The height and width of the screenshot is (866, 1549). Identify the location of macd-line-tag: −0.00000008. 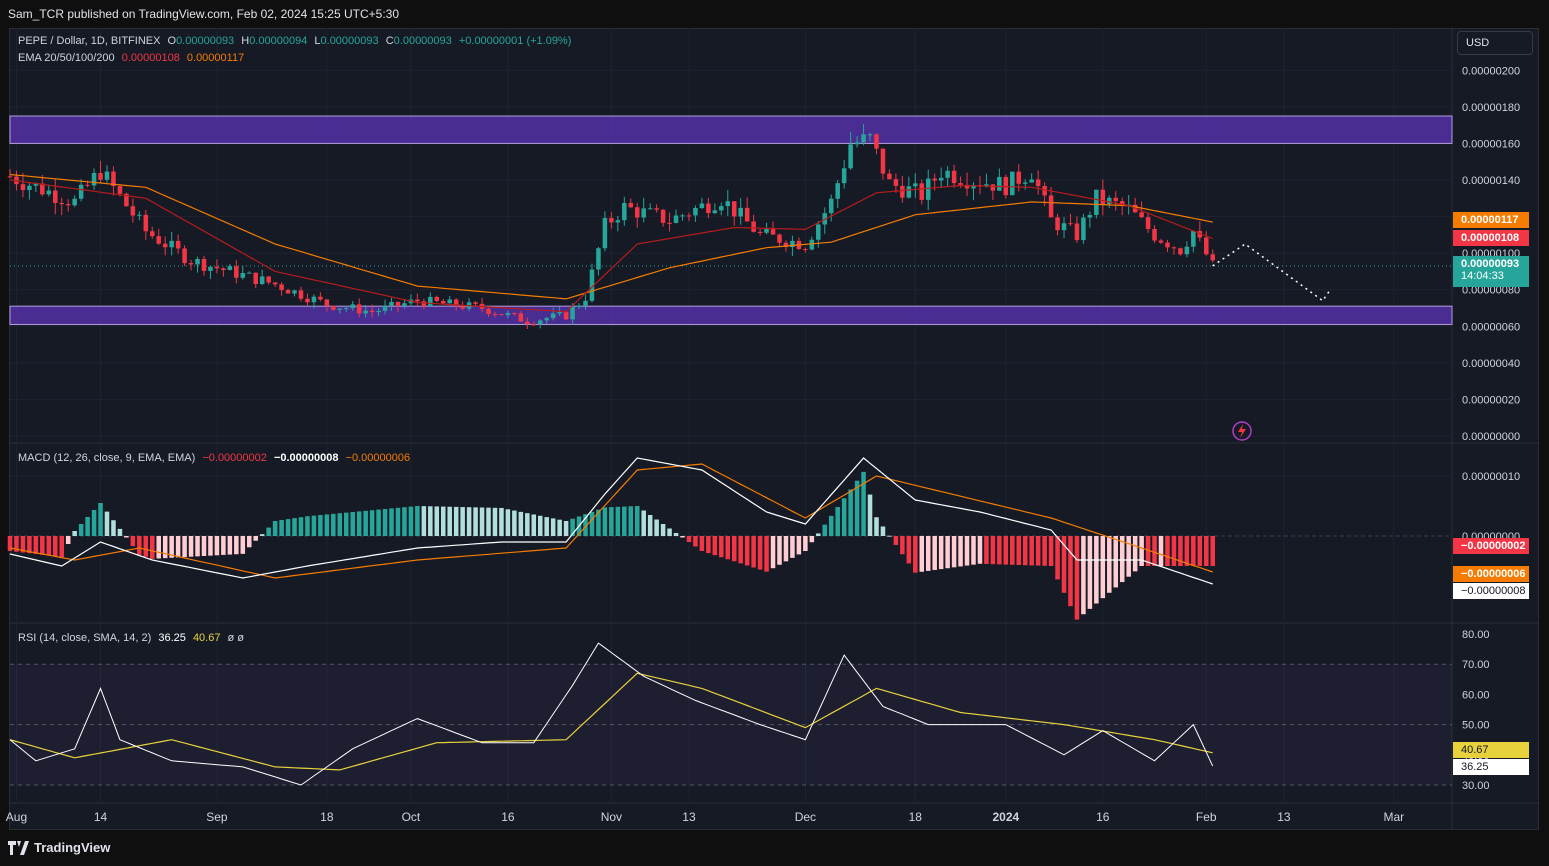
(1491, 591).